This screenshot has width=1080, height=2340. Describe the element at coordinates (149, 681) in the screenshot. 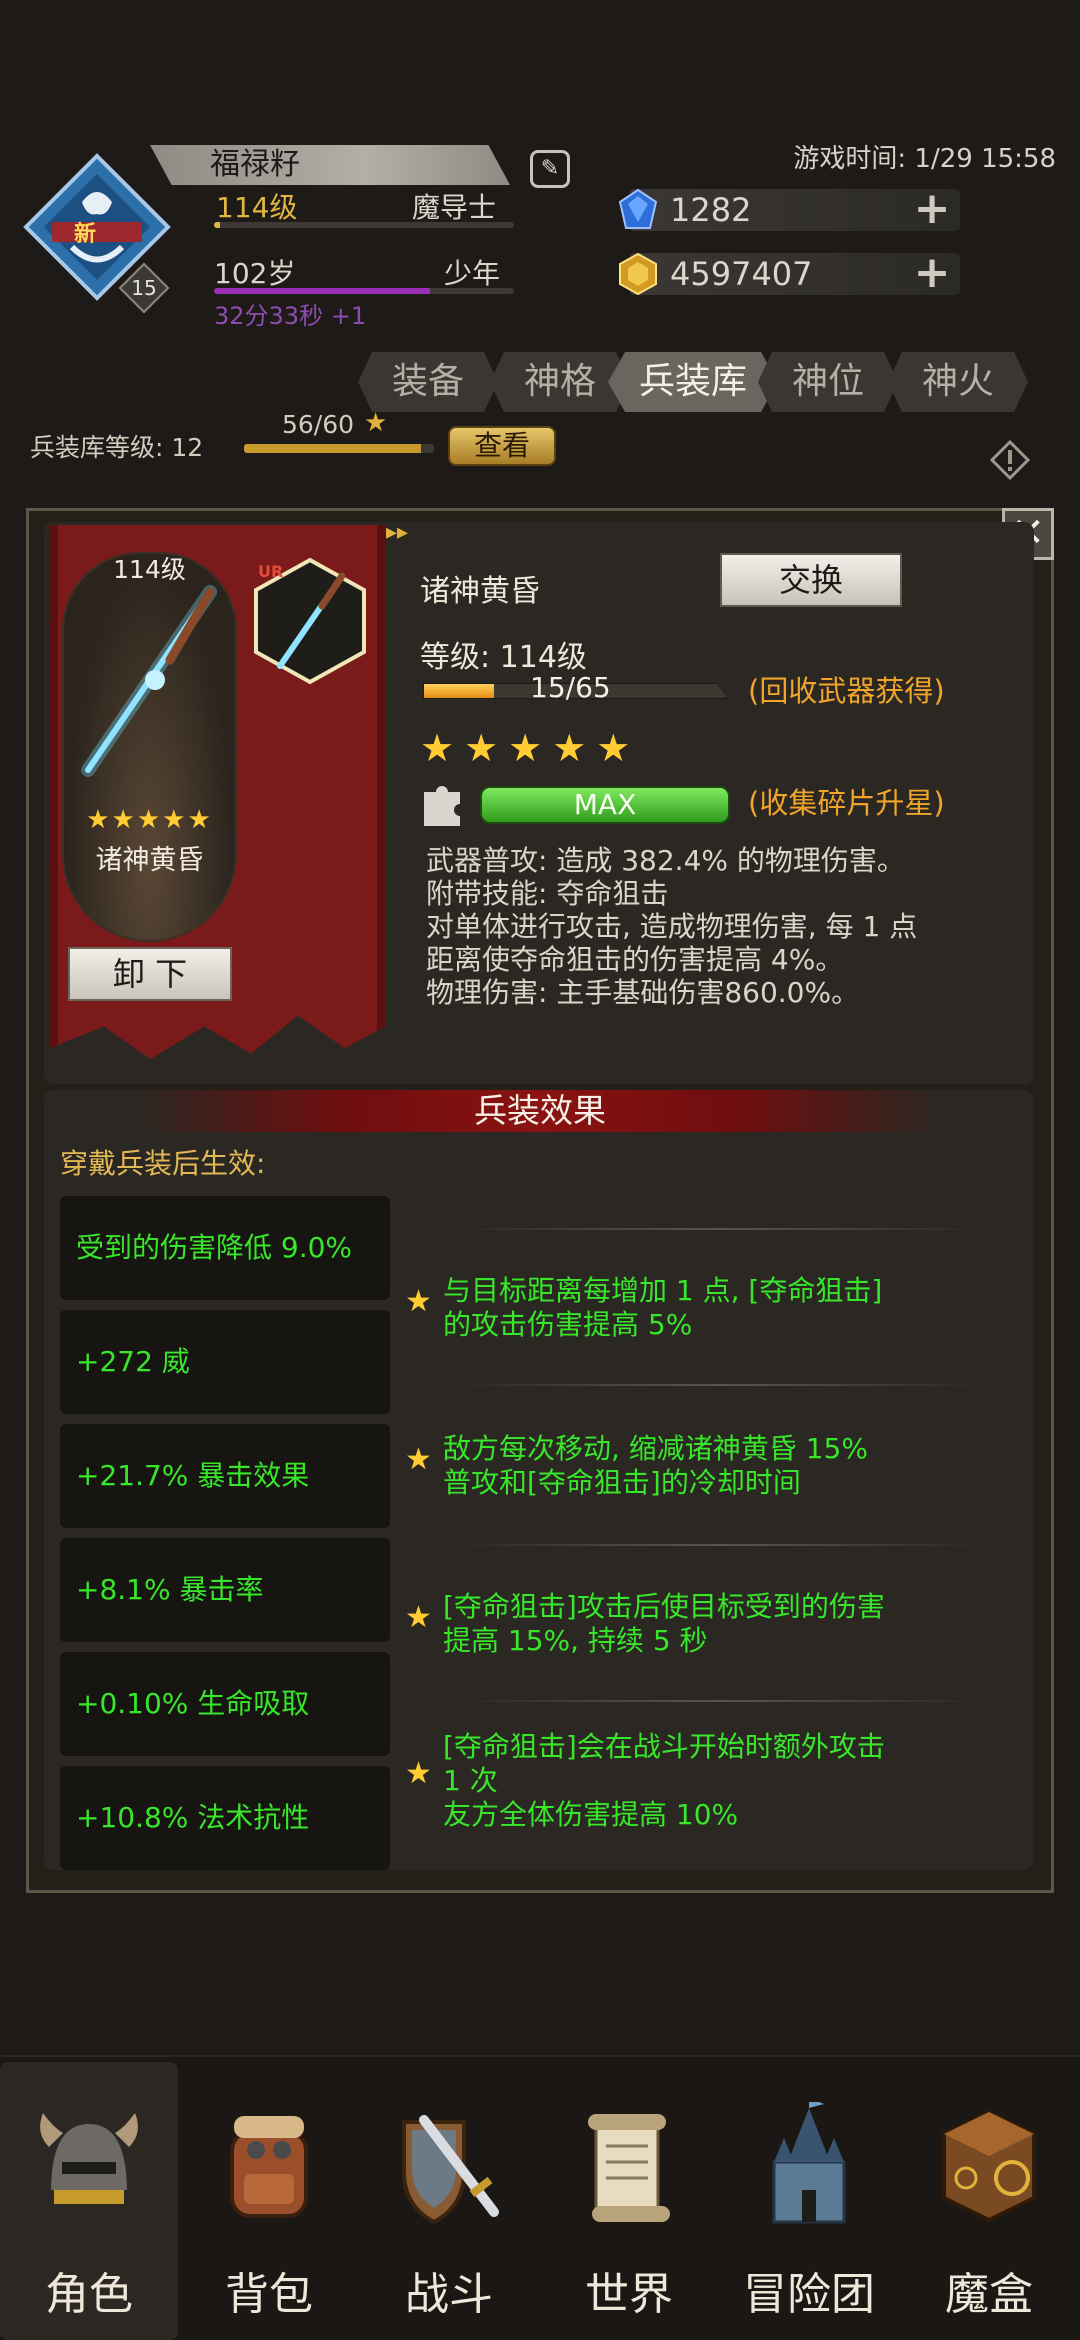

I see `rifle-icon` at that location.